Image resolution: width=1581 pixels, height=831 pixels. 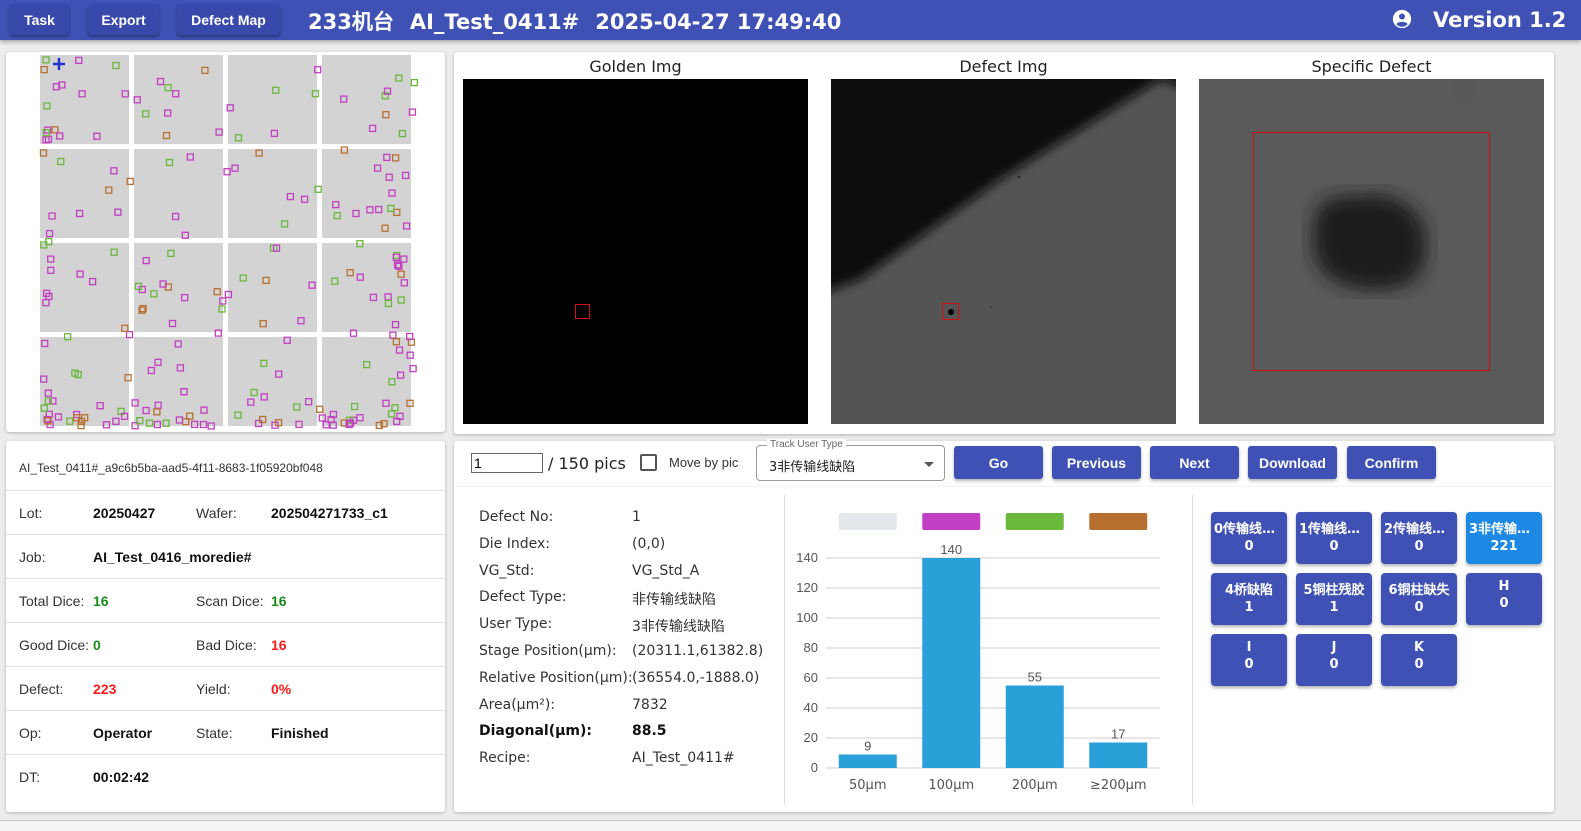 What do you see at coordinates (279, 601) in the screenshot?
I see `scan-dice-value: 16` at bounding box center [279, 601].